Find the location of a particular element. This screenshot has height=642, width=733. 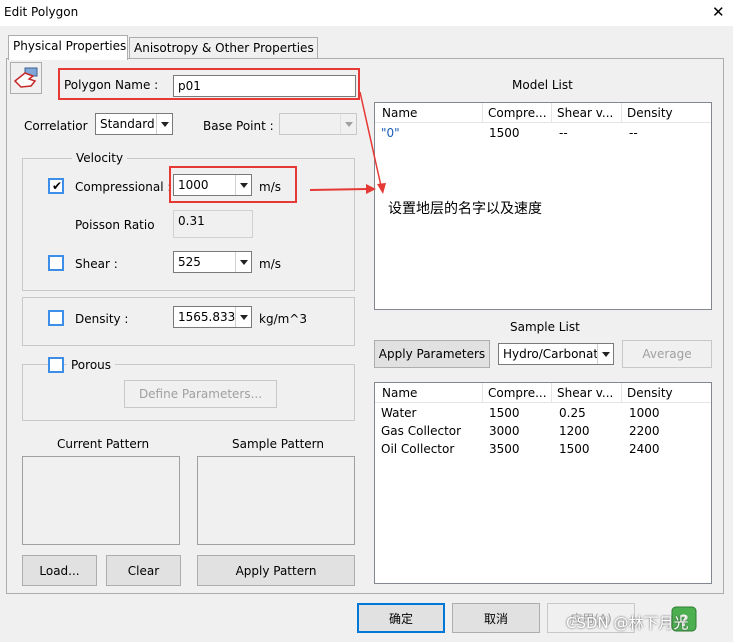

apply-parameters-button: Apply Parameters is located at coordinates (432, 354).